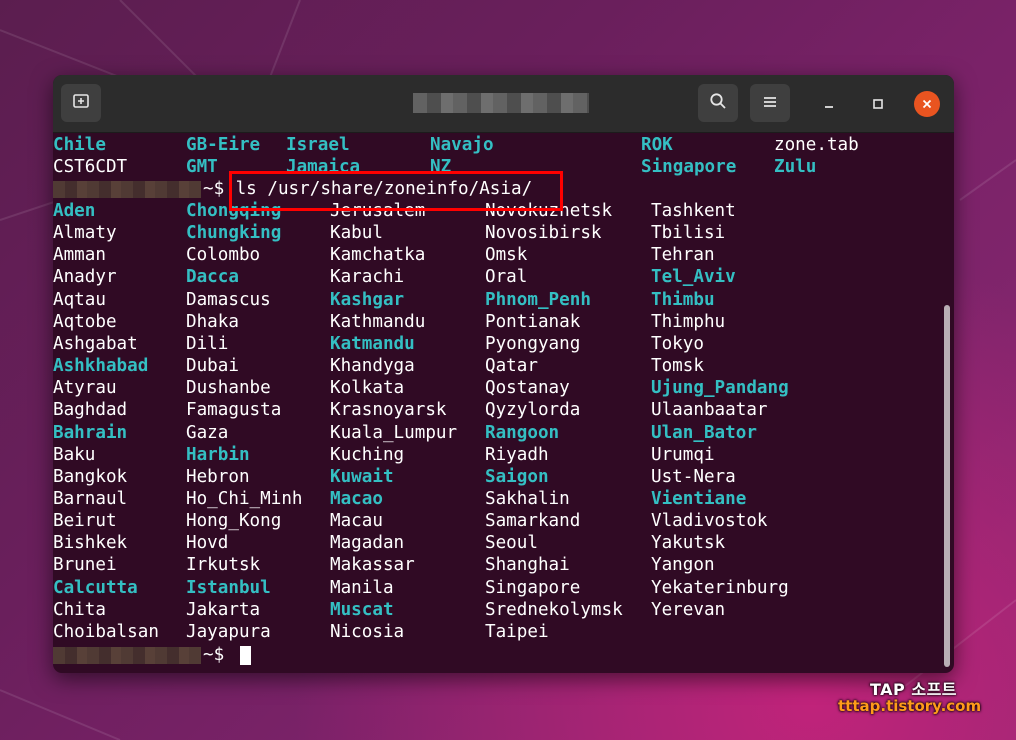  I want to click on listing-entry: Shanghai, so click(527, 565).